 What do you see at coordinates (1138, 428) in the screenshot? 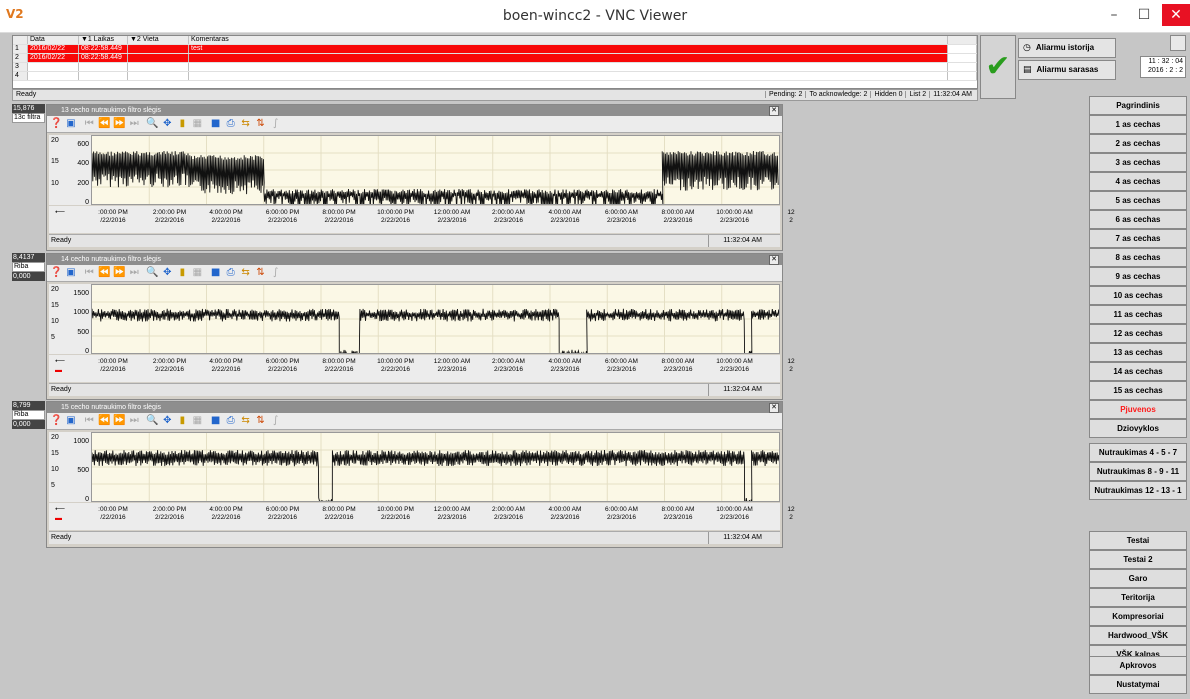
I see `nav-button-dziovyklos: Dziovyklos` at bounding box center [1138, 428].